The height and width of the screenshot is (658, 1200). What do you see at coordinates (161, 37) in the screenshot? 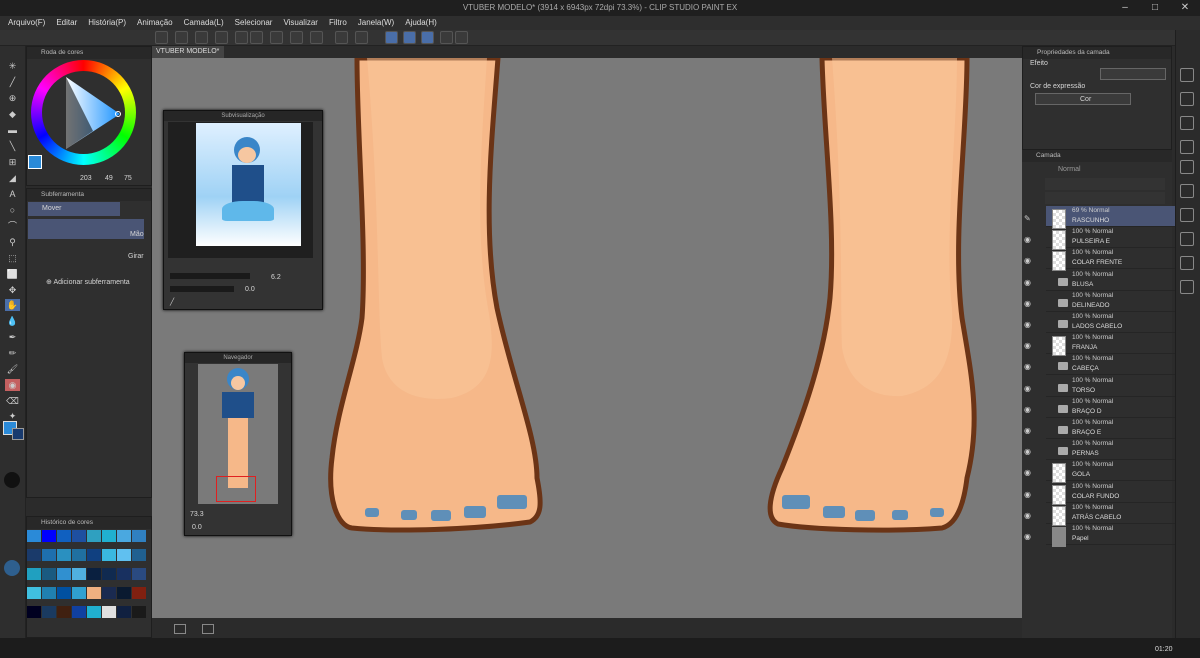
I see `new-icon` at bounding box center [161, 37].